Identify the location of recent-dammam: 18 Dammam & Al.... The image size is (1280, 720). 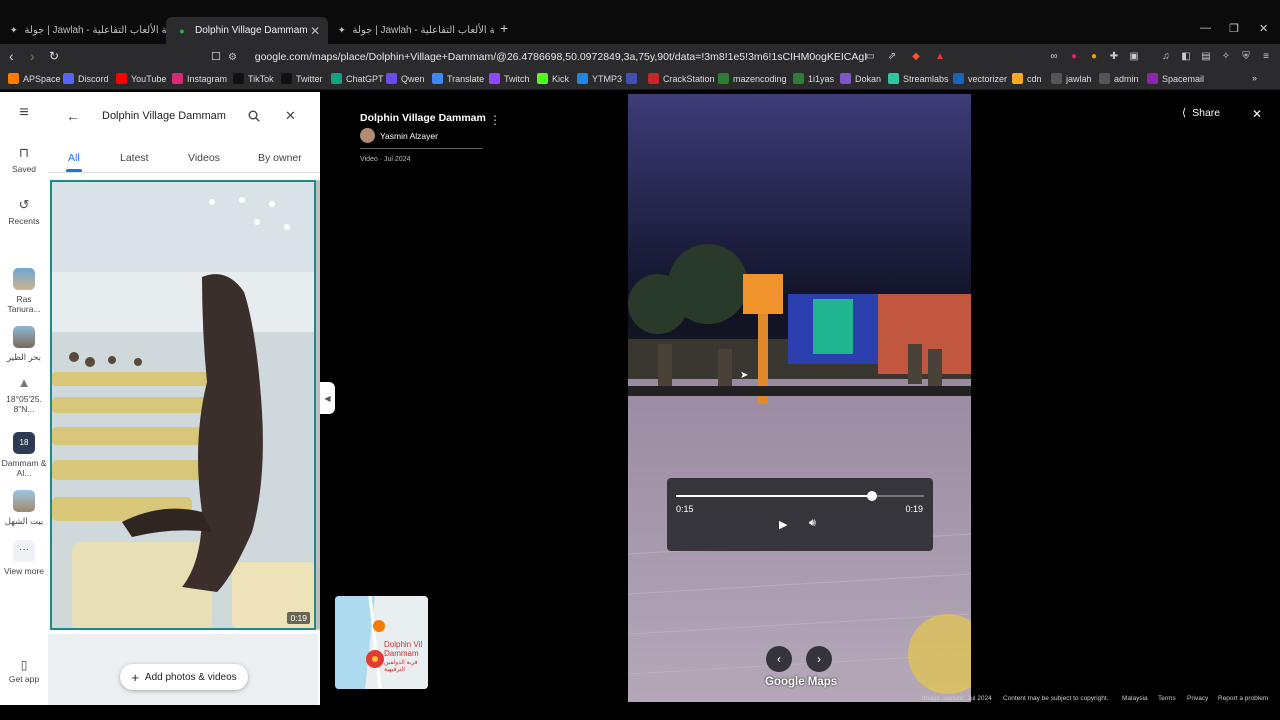
(24, 455).